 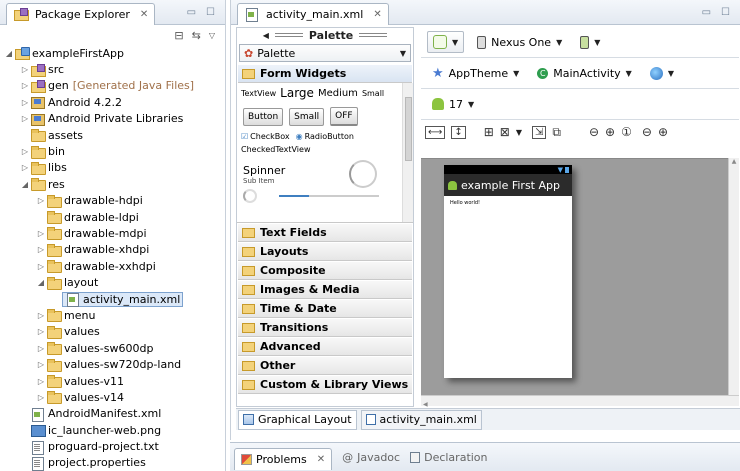 I want to click on tree-item: ▷ menu, so click(x=114, y=315).